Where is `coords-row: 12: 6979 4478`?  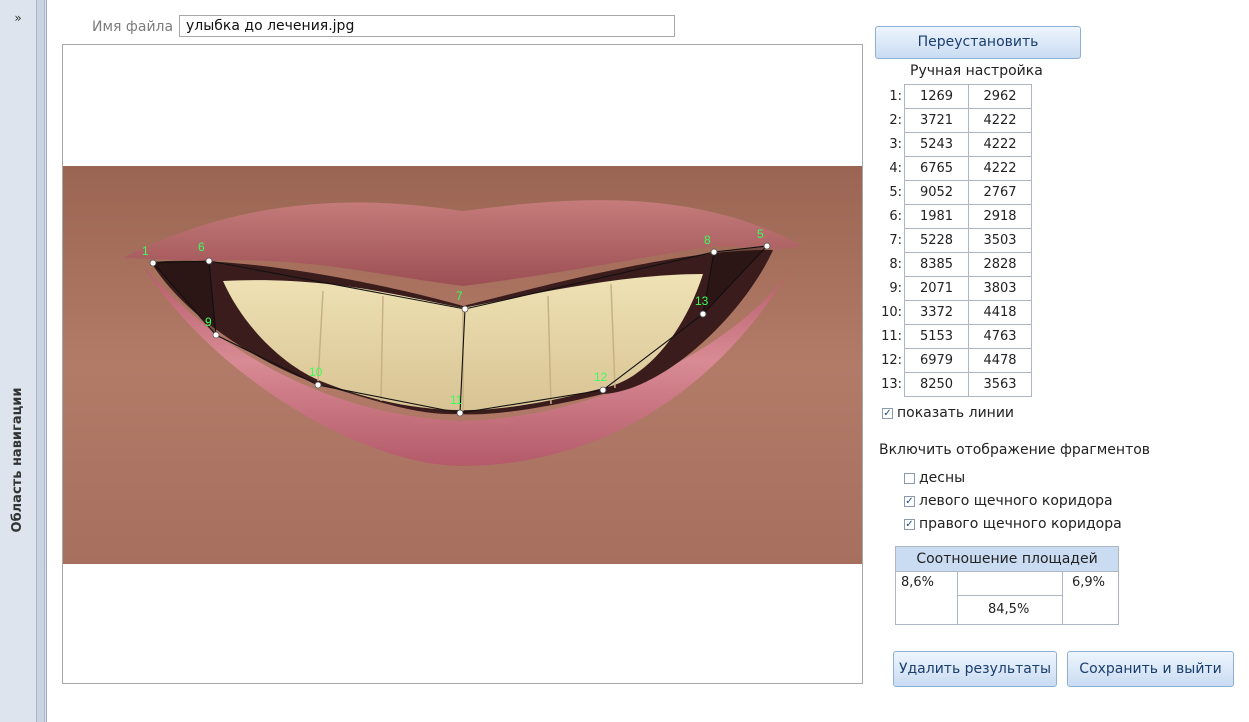
coords-row: 12: 6979 4478 is located at coordinates (954, 360).